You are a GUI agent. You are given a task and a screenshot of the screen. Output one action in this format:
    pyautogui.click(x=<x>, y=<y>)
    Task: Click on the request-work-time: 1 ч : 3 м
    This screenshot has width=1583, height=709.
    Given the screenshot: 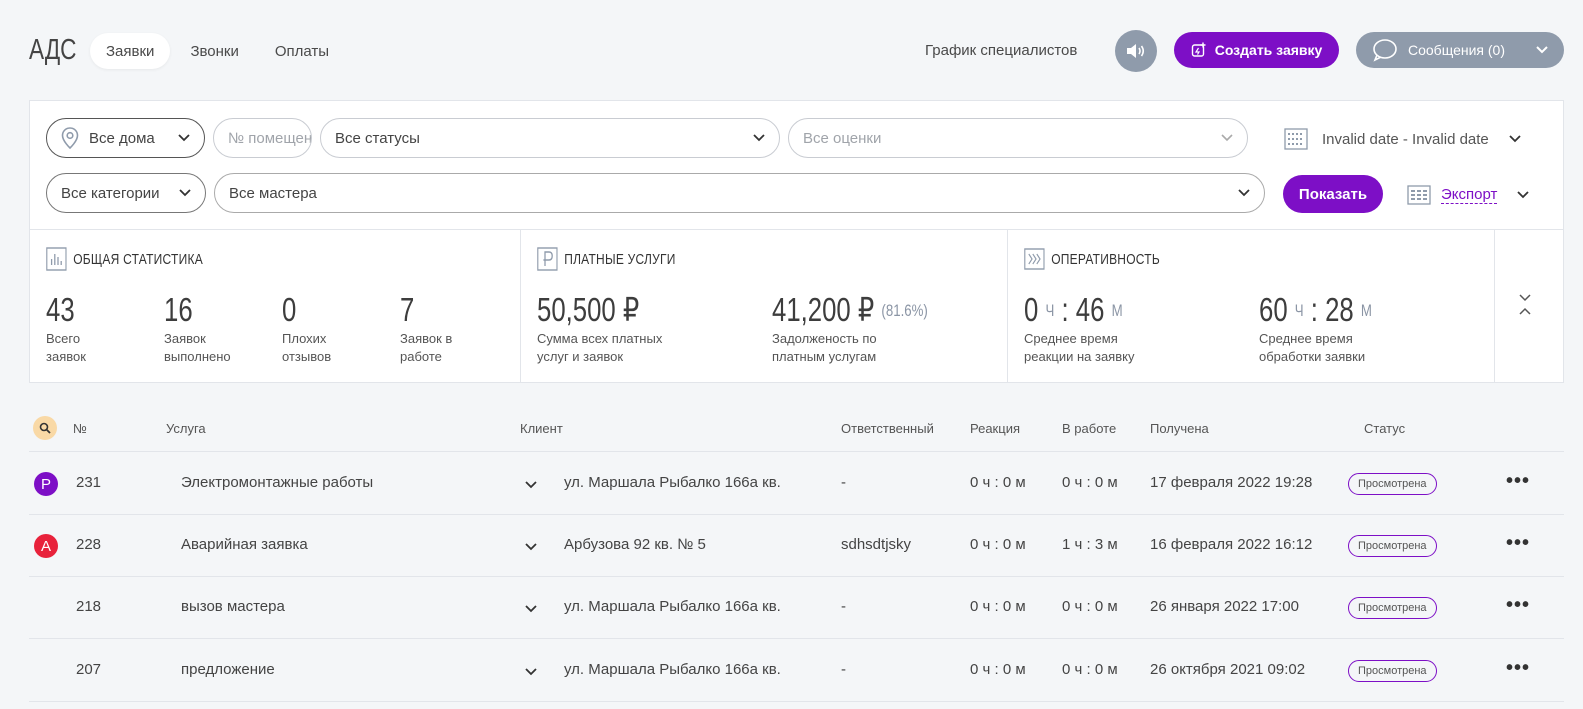 What is the action you would take?
    pyautogui.click(x=1090, y=544)
    